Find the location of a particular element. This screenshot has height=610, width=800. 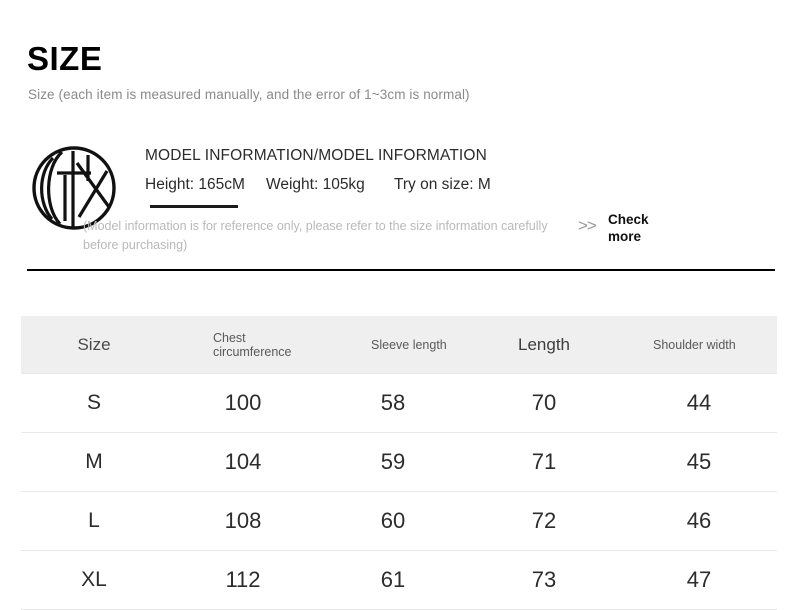

column-header-chest-circumference: Chest circumference is located at coordinates (243, 345).